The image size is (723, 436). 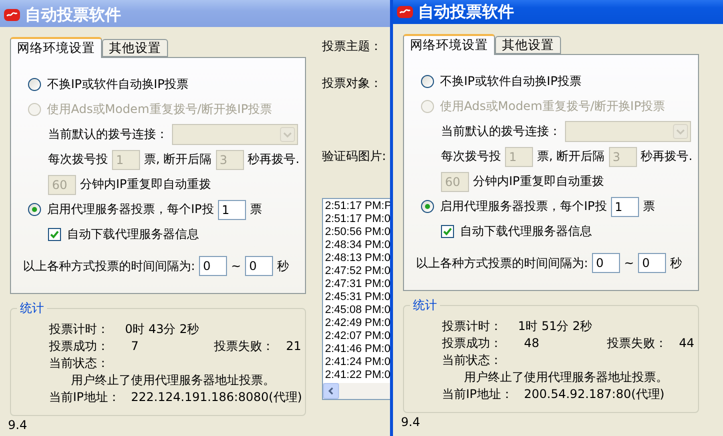 What do you see at coordinates (358, 271) in the screenshot?
I see `log-entry: 2:47:52 PM:0` at bounding box center [358, 271].